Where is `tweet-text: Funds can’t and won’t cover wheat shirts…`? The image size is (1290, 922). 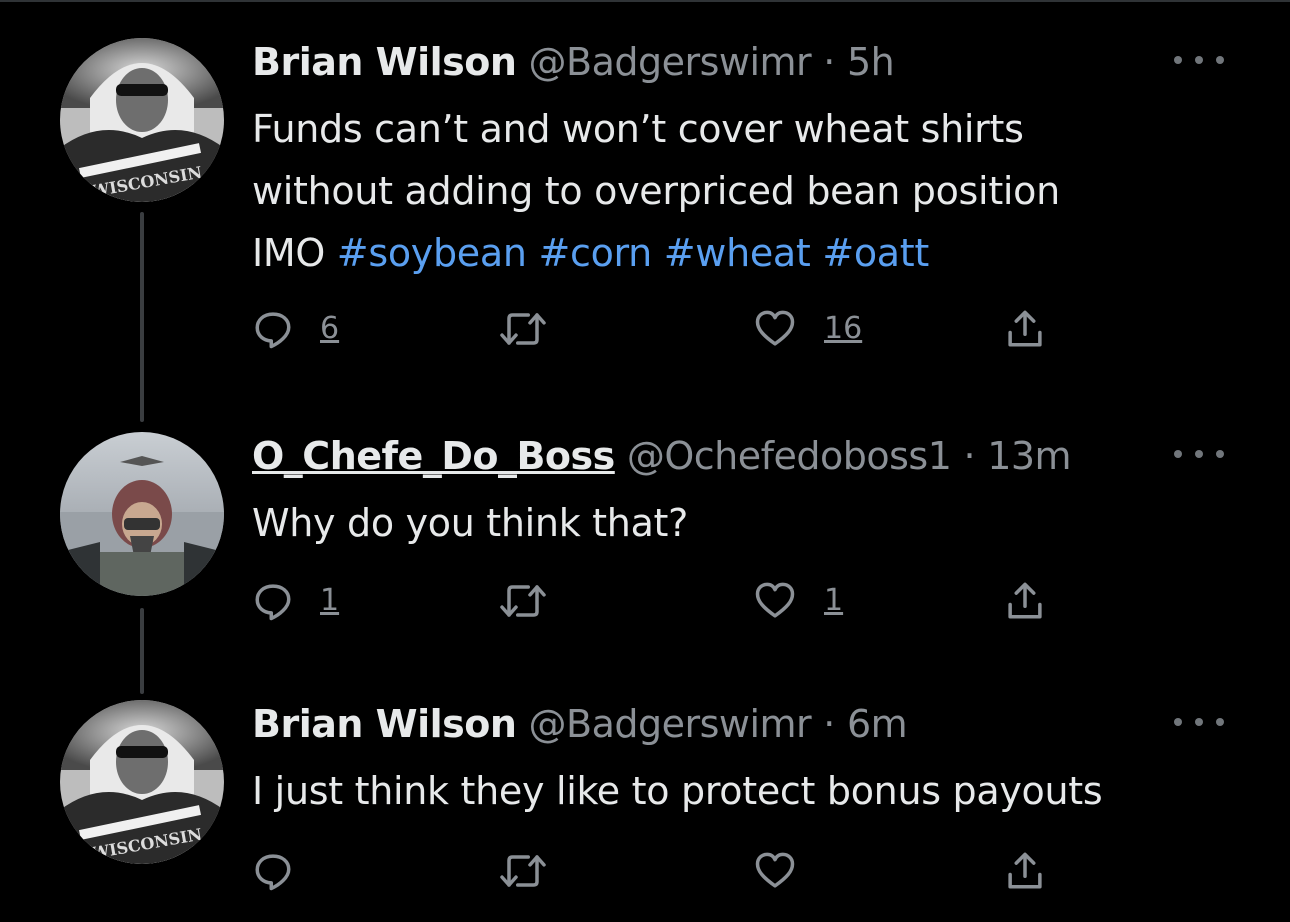
tweet-text: Funds can’t and won’t cover wheat shirts… is located at coordinates (656, 191).